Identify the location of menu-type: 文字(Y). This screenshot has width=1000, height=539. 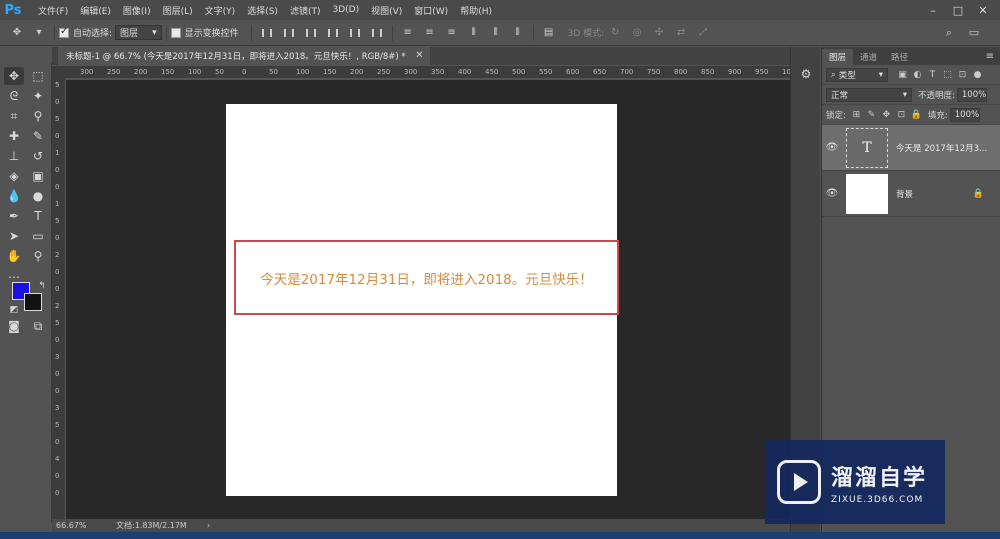
(220, 10).